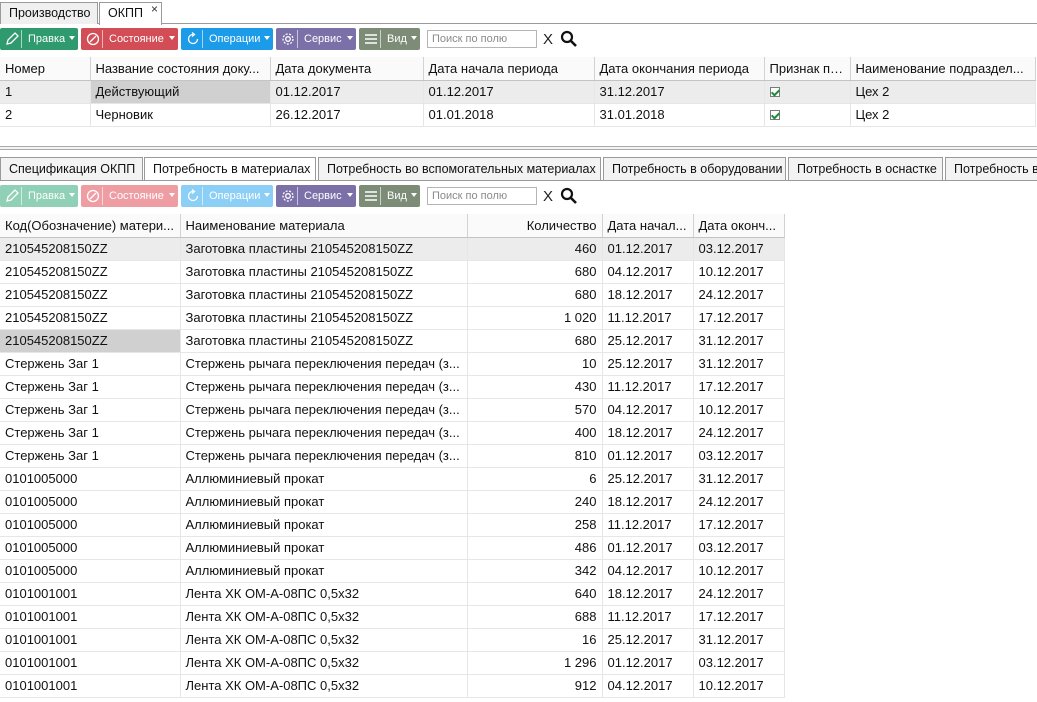 This screenshot has height=702, width=1037. Describe the element at coordinates (991, 168) in the screenshot. I see `tab-more-needs: Потребность в` at that location.